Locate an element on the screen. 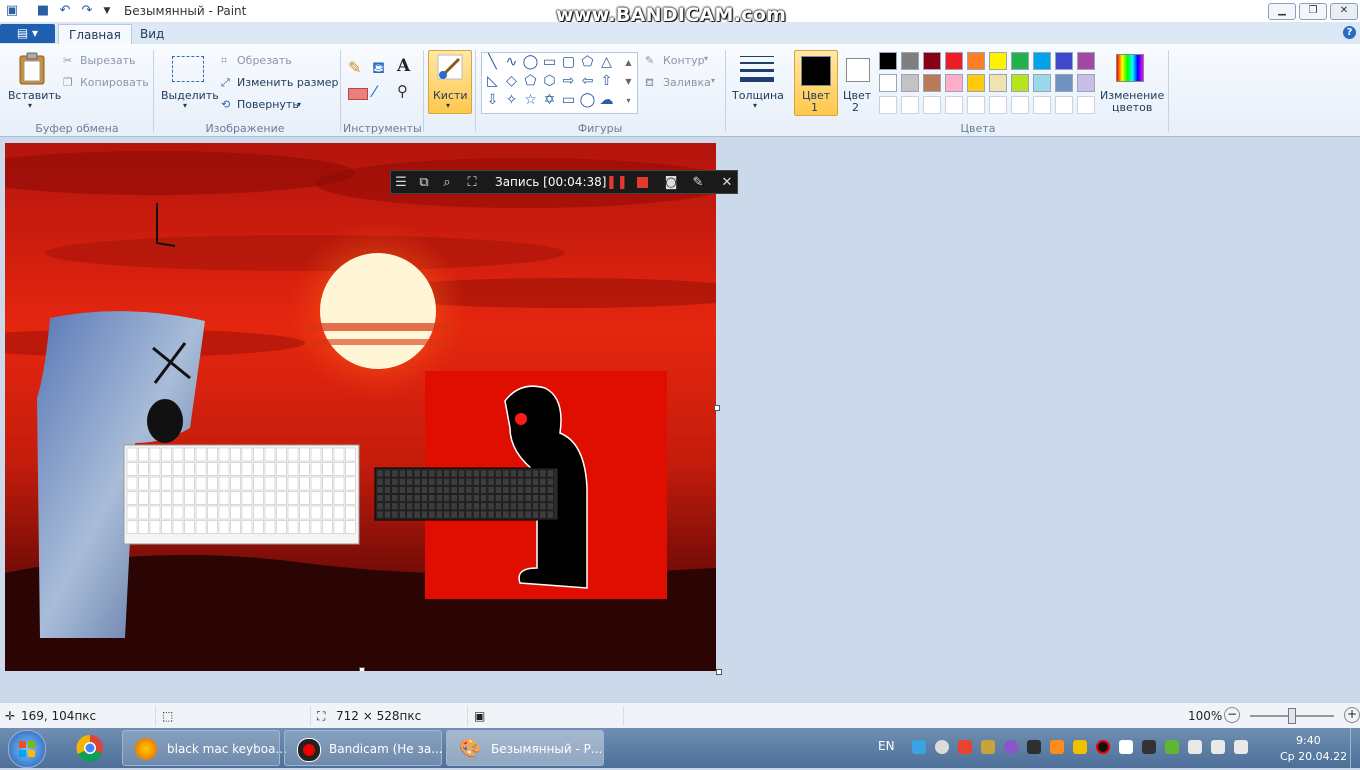 The image size is (1360, 770). zoom-in-button: + is located at coordinates (1352, 715).